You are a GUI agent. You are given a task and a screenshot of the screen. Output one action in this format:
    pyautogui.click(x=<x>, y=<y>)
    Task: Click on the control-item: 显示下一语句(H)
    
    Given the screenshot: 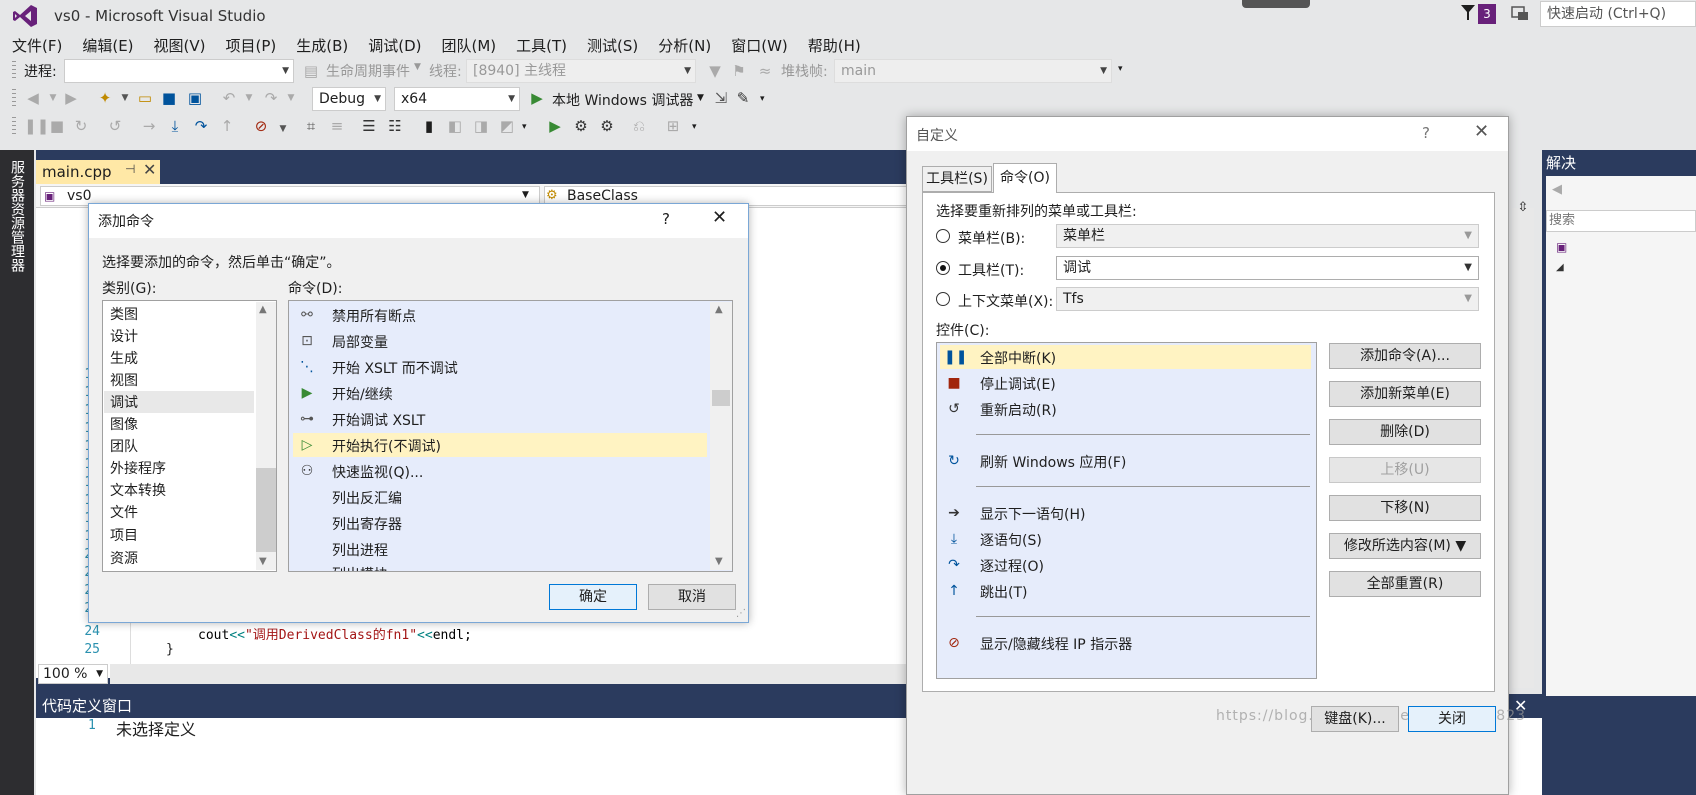 What is the action you would take?
    pyautogui.click(x=1032, y=514)
    